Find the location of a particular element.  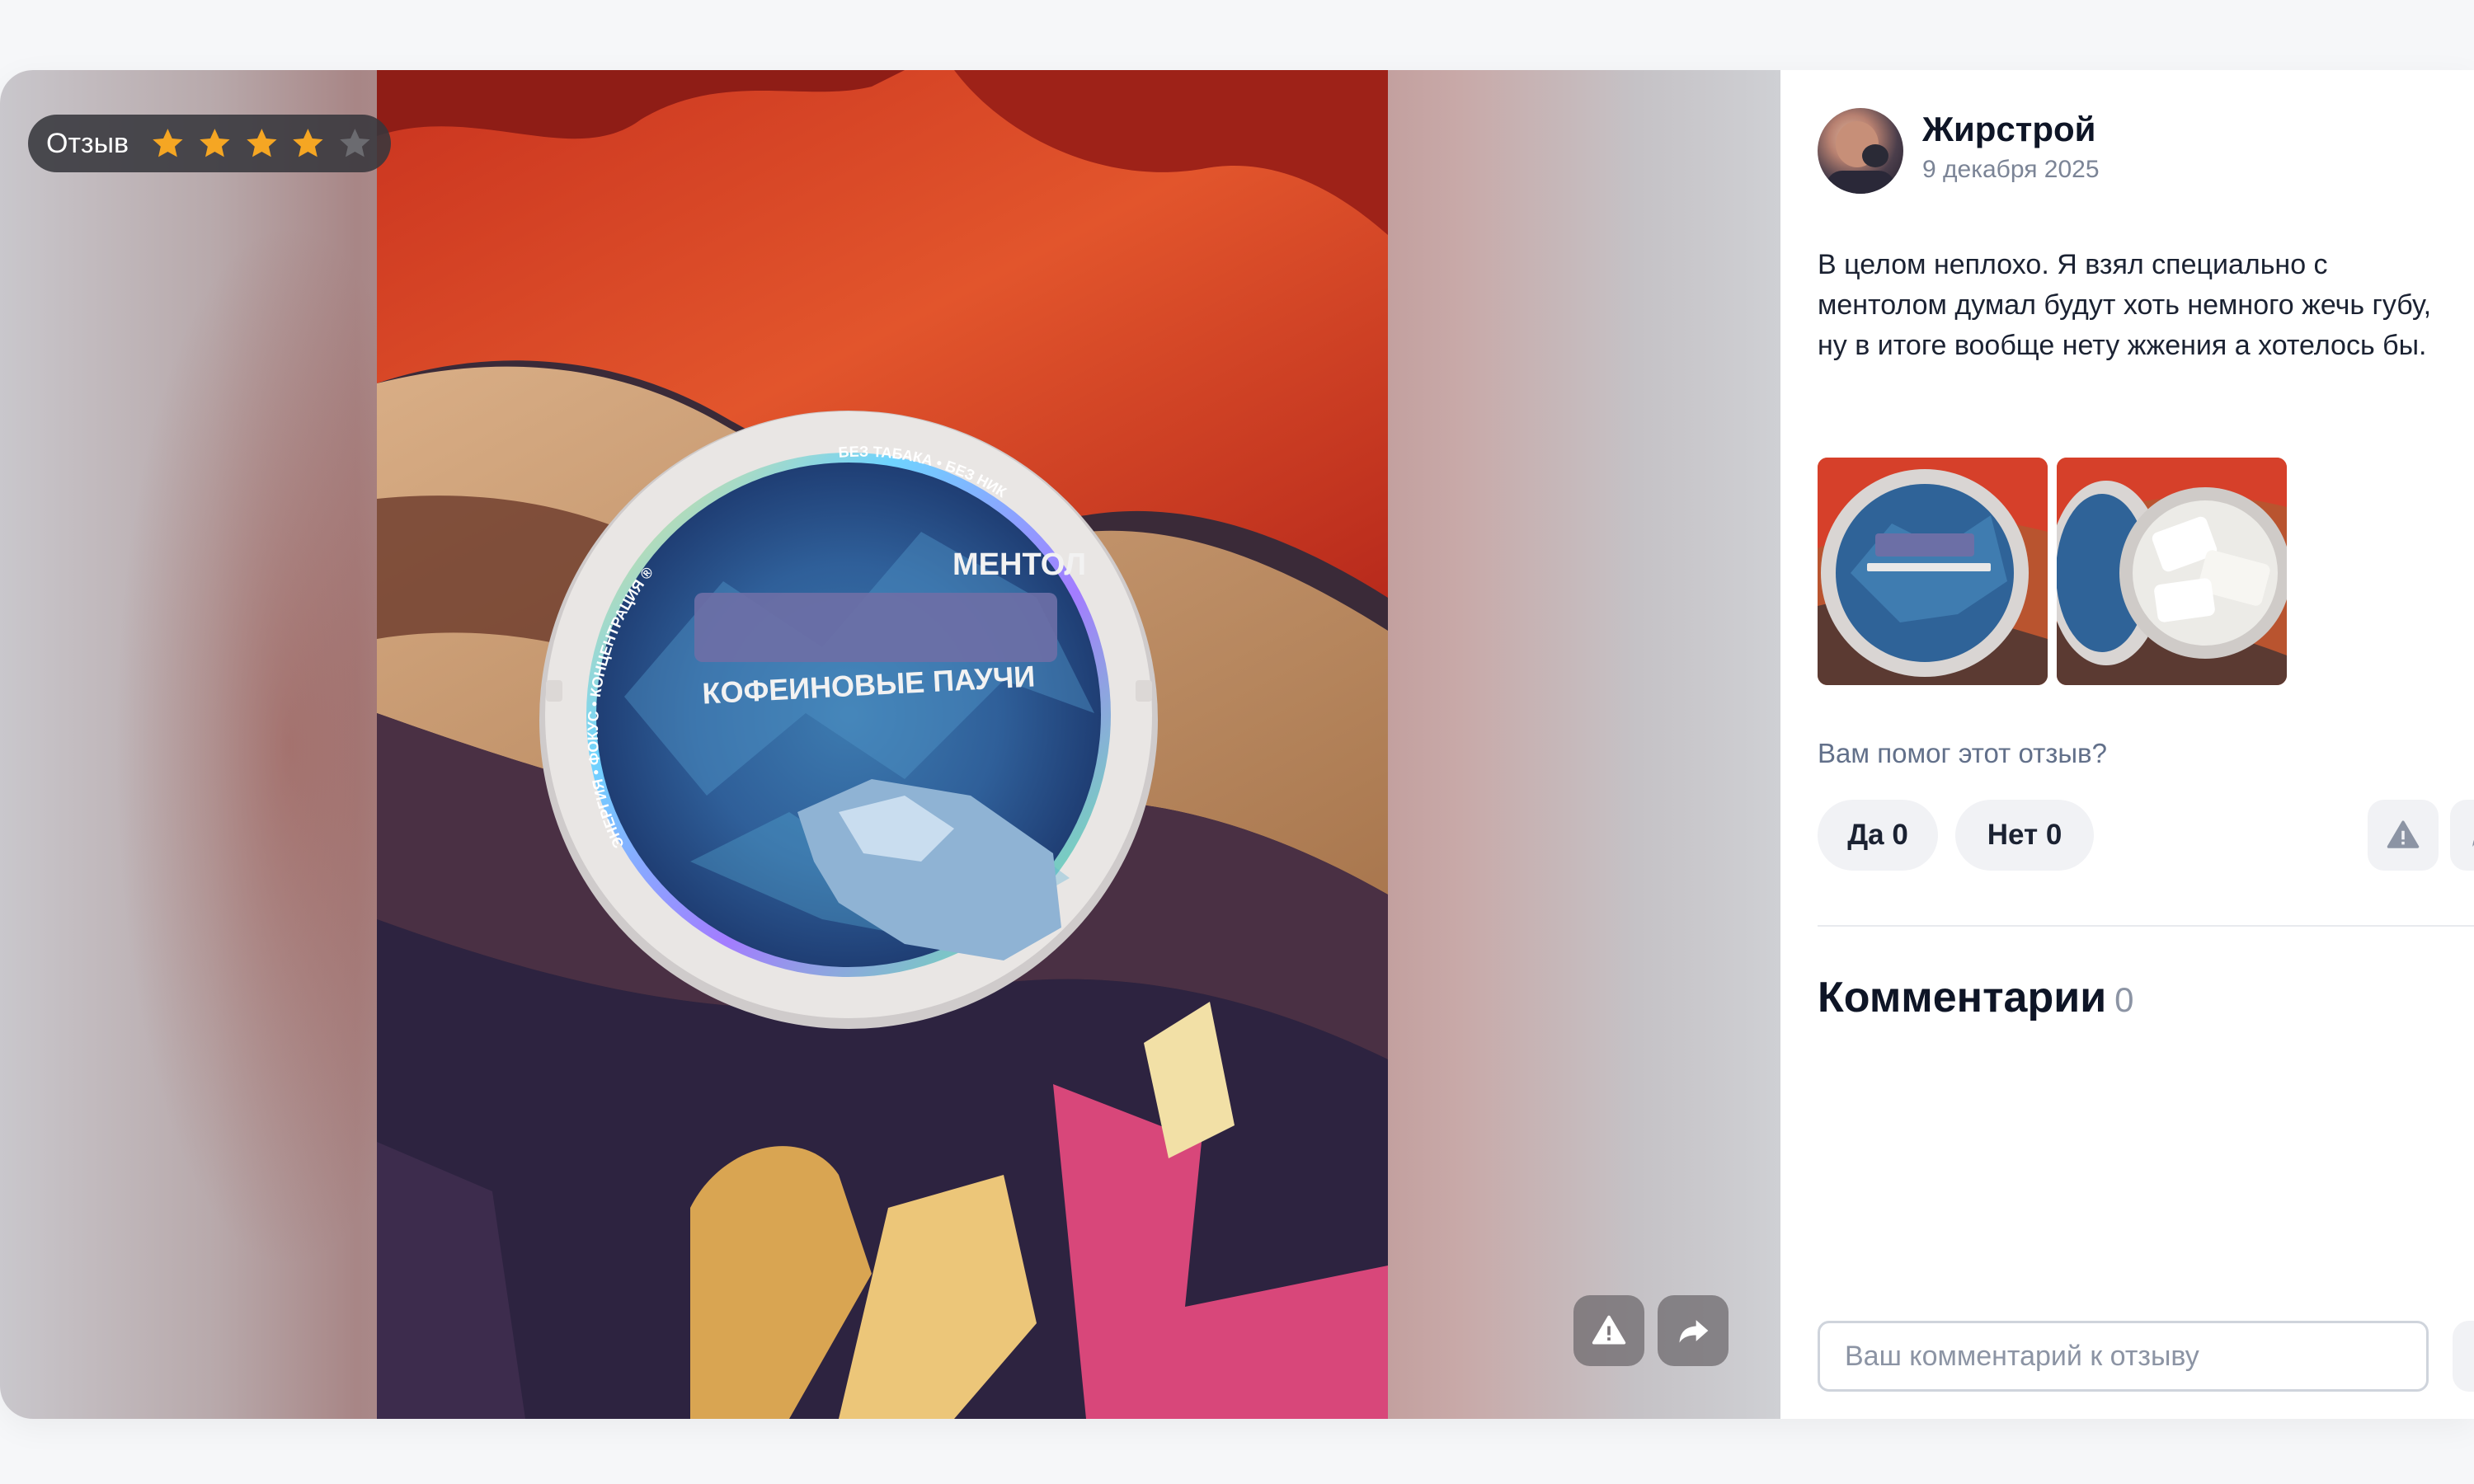

close-icon is located at coordinates (2463, 1356).